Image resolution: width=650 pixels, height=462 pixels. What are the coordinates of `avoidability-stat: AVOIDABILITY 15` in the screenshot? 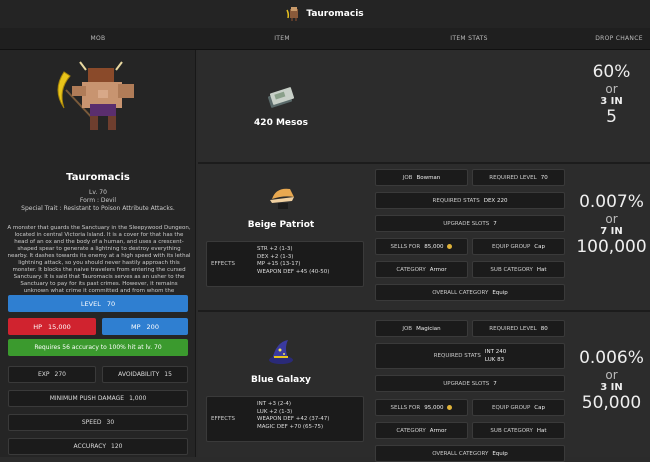 It's located at (145, 374).